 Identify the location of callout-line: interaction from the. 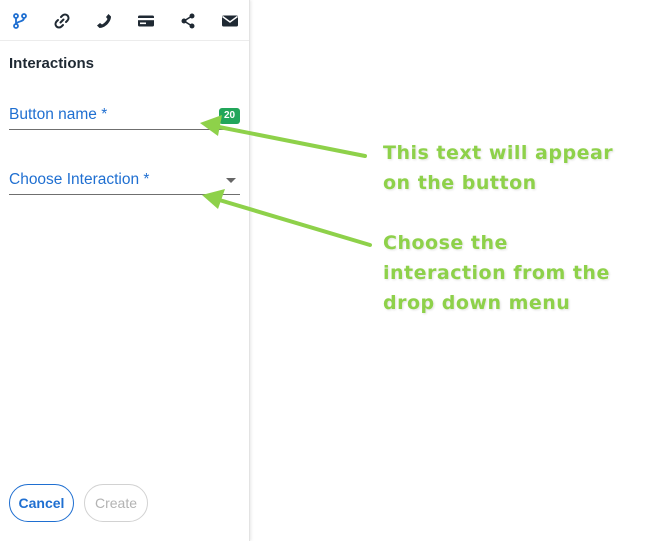
(496, 273).